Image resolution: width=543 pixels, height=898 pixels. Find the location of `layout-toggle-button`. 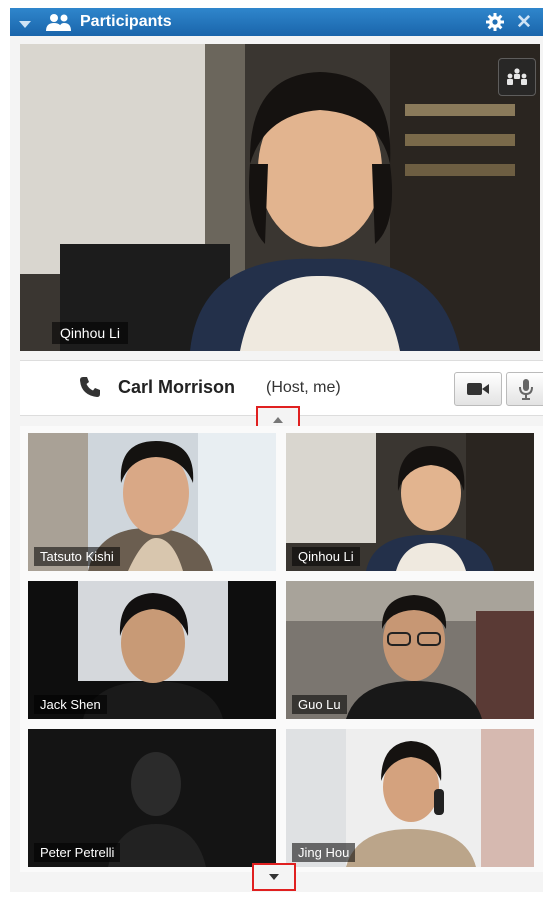

layout-toggle-button is located at coordinates (517, 77).